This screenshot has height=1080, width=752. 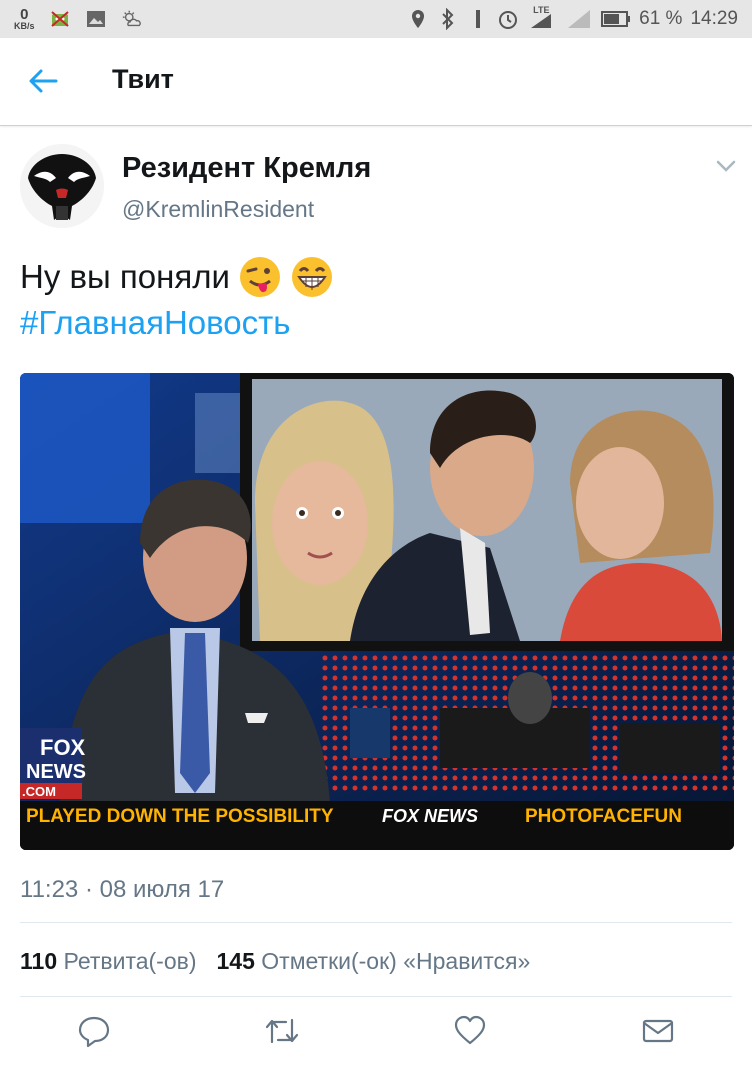 I want to click on clock: 14:29, so click(x=714, y=18).